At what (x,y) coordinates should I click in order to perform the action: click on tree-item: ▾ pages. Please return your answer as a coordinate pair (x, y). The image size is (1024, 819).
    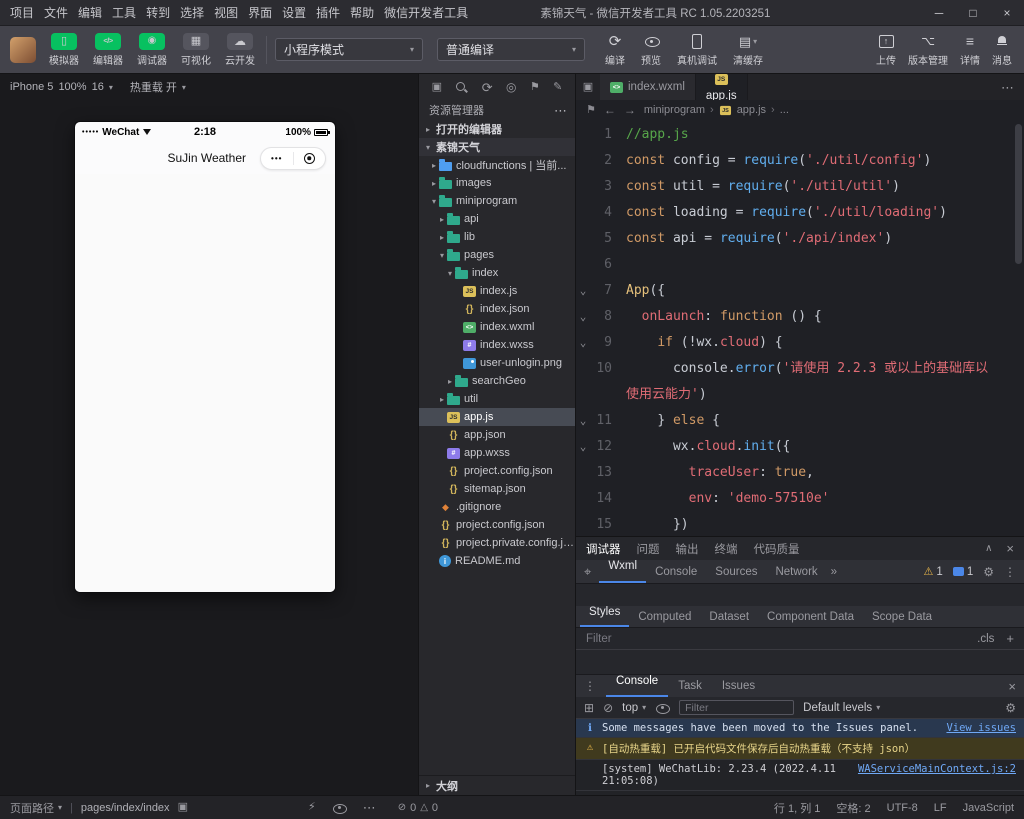
    Looking at the image, I should click on (497, 255).